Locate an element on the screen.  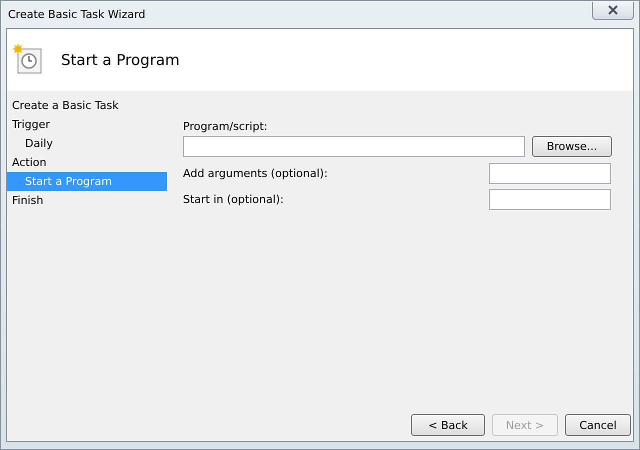
step-item: Daily is located at coordinates (87, 143).